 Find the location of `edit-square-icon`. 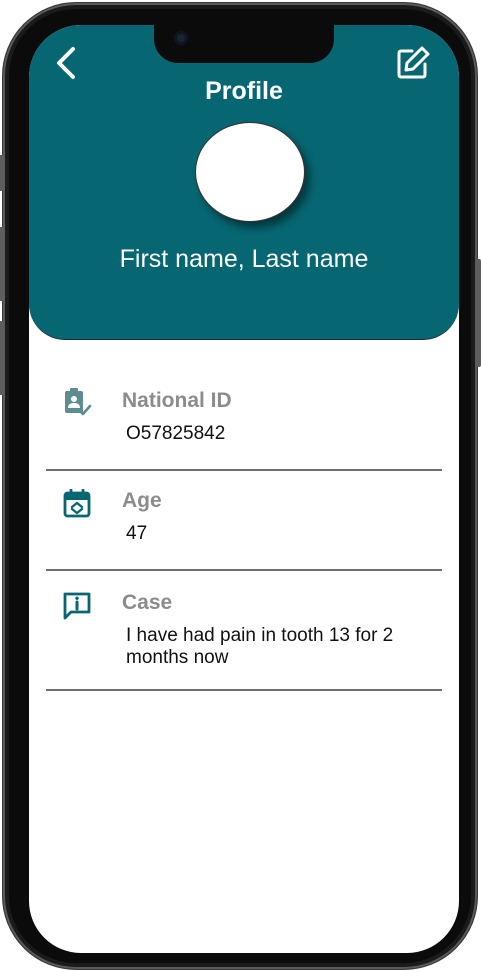

edit-square-icon is located at coordinates (413, 62).